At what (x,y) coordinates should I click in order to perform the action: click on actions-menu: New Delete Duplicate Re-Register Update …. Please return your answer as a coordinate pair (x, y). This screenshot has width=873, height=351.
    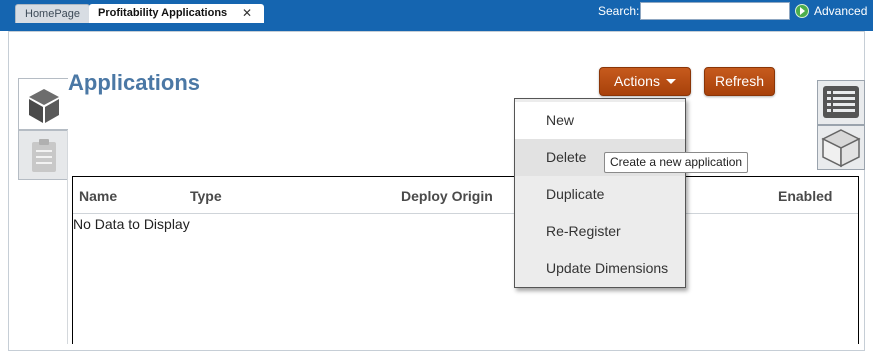
    Looking at the image, I should click on (600, 193).